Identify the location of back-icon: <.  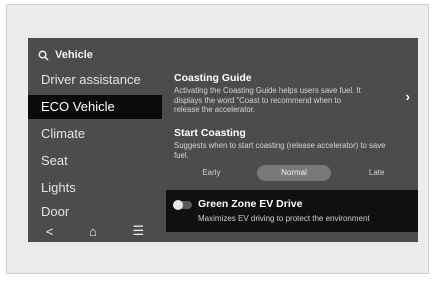
(50, 231).